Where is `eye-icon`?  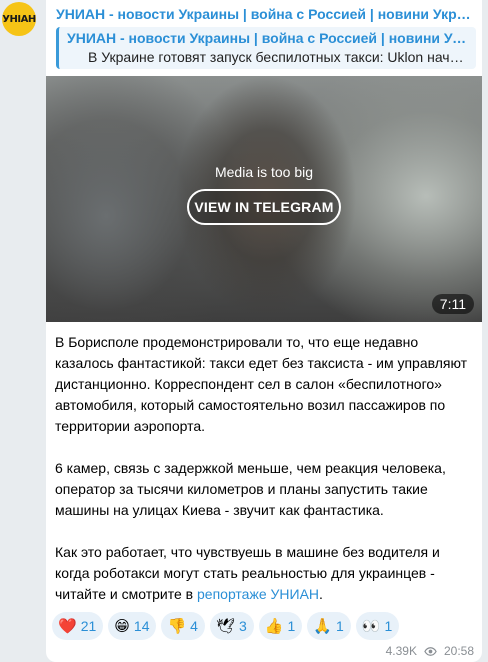
eye-icon is located at coordinates (430, 651).